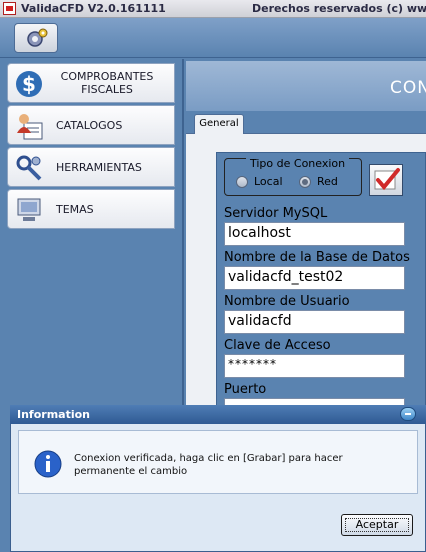 The width and height of the screenshot is (426, 552). I want to click on verify-connection-button, so click(386, 180).